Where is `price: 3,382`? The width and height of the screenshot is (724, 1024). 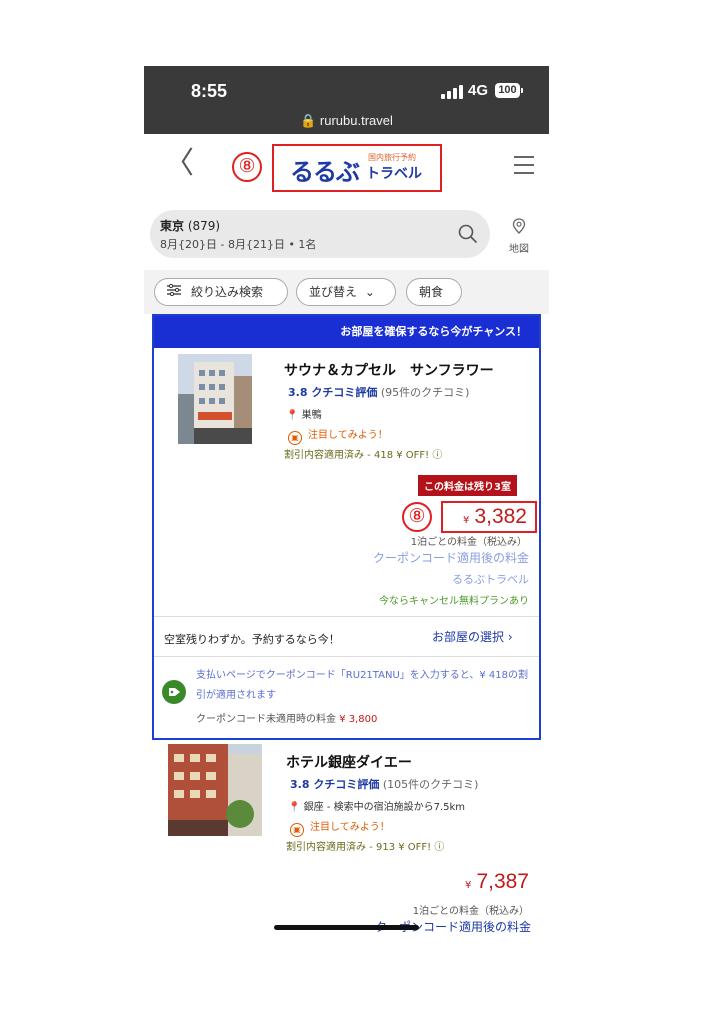 price: 3,382 is located at coordinates (500, 516).